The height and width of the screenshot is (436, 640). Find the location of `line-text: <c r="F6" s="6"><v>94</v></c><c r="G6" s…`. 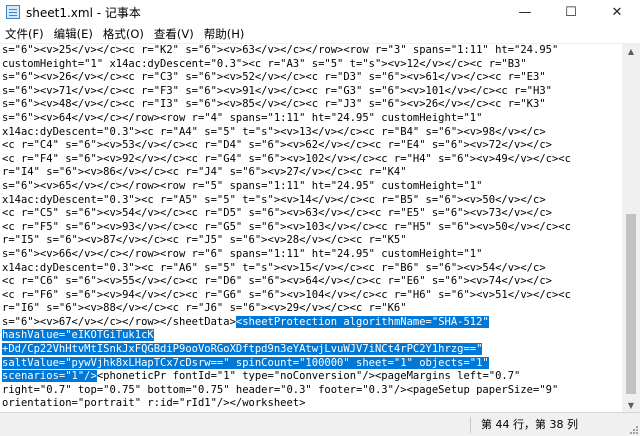

line-text: <c r="F6" s="6"><v>94</v></c><c r="G6" s… is located at coordinates (286, 294).